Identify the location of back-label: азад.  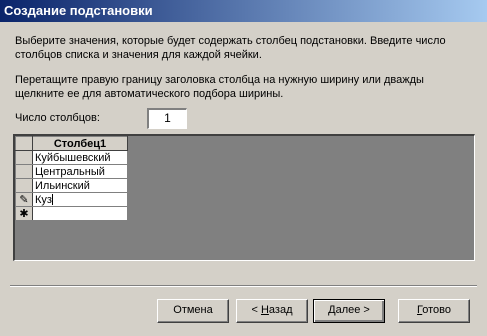
(280, 310).